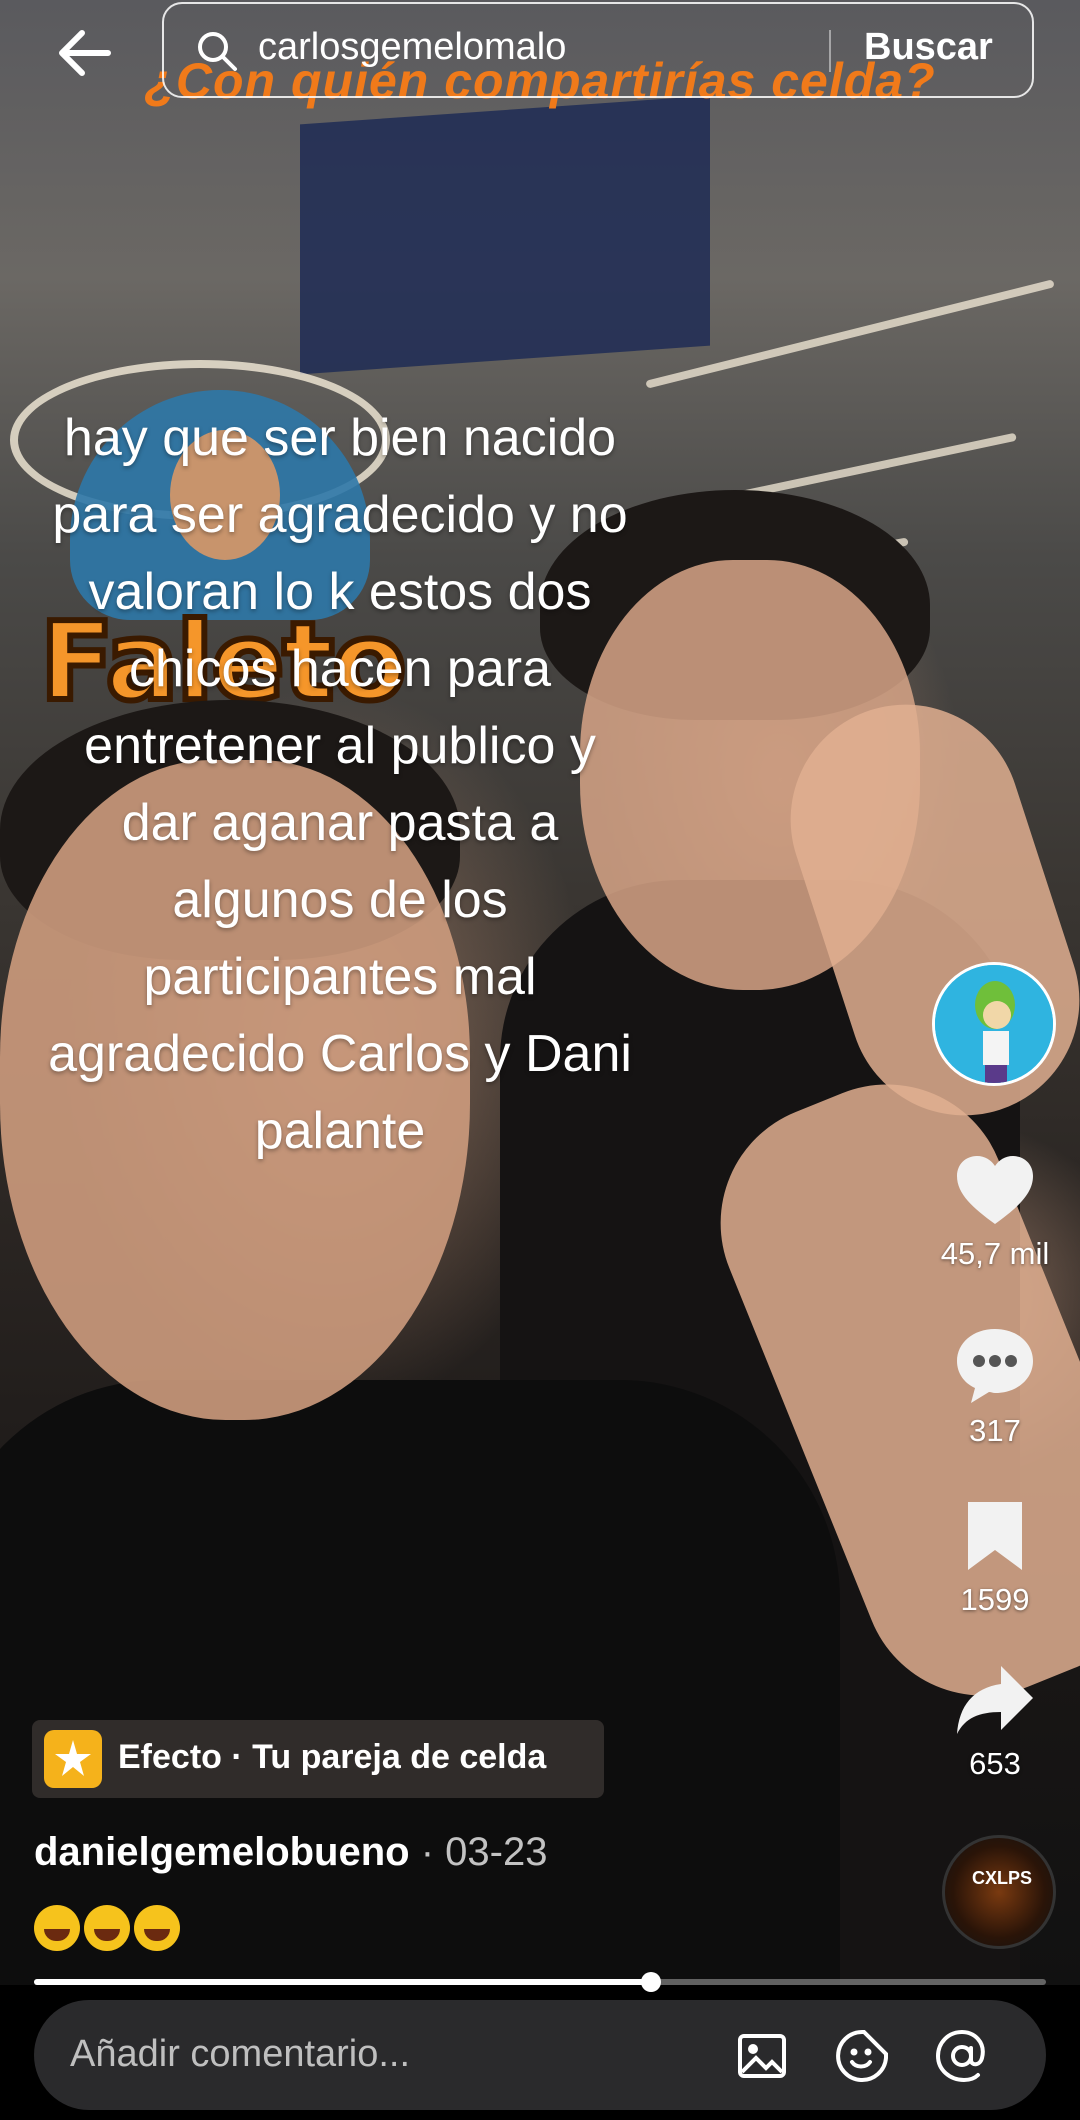 The height and width of the screenshot is (2120, 1080). What do you see at coordinates (1001, 1878) in the screenshot?
I see `sound-disc-label: CXLPS` at bounding box center [1001, 1878].